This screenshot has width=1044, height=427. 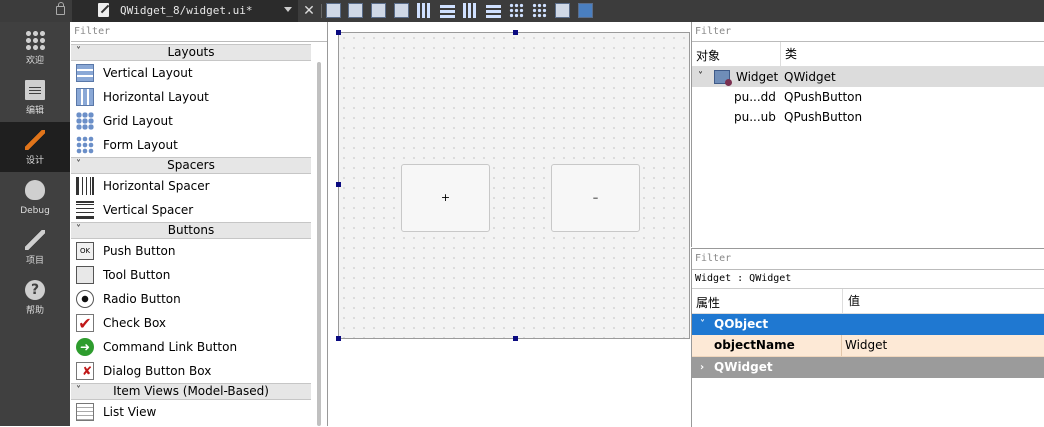 What do you see at coordinates (868, 367) in the screenshot?
I see `property-group-qwidget: › QWidget` at bounding box center [868, 367].